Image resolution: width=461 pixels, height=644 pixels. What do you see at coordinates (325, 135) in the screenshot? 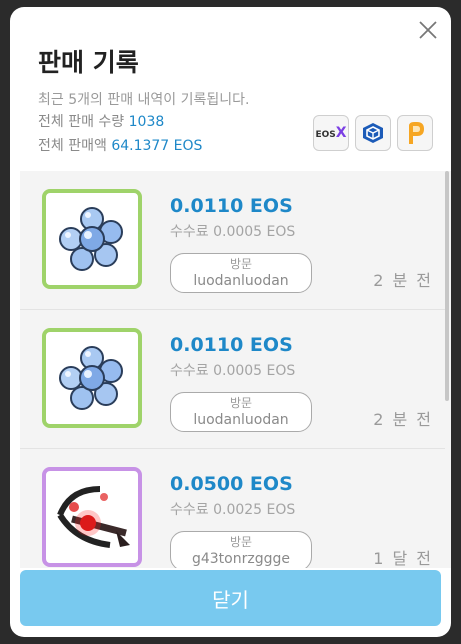
I see `eosx-logo-text: EOS` at bounding box center [325, 135].